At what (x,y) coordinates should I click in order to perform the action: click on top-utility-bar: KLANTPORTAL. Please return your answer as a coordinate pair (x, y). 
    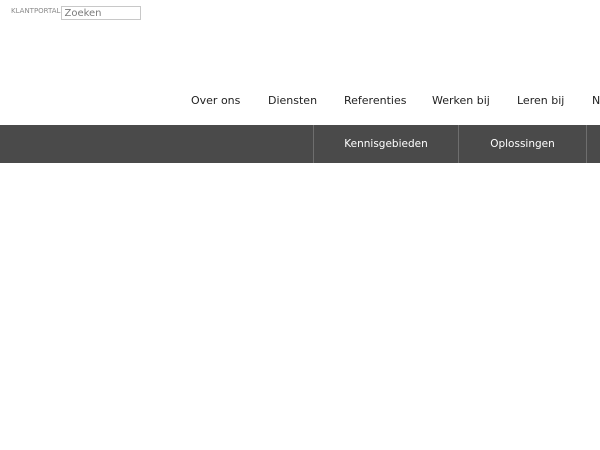
    Looking at the image, I should click on (76, 13).